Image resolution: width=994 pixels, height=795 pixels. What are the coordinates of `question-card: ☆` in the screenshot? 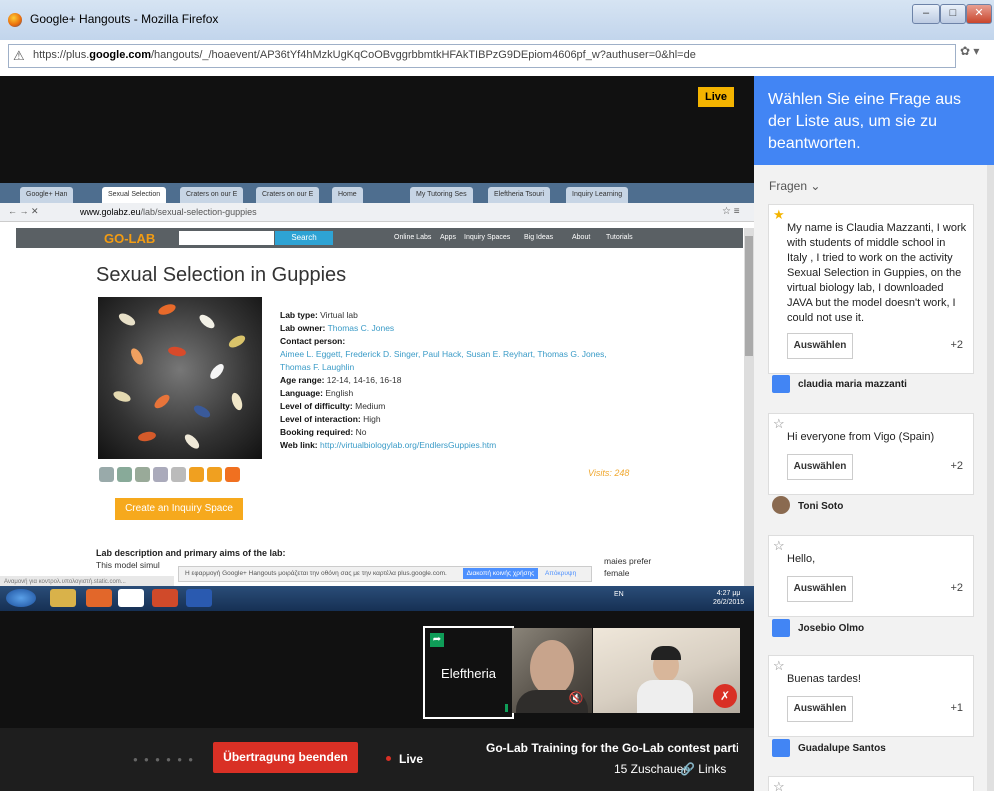 It's located at (871, 785).